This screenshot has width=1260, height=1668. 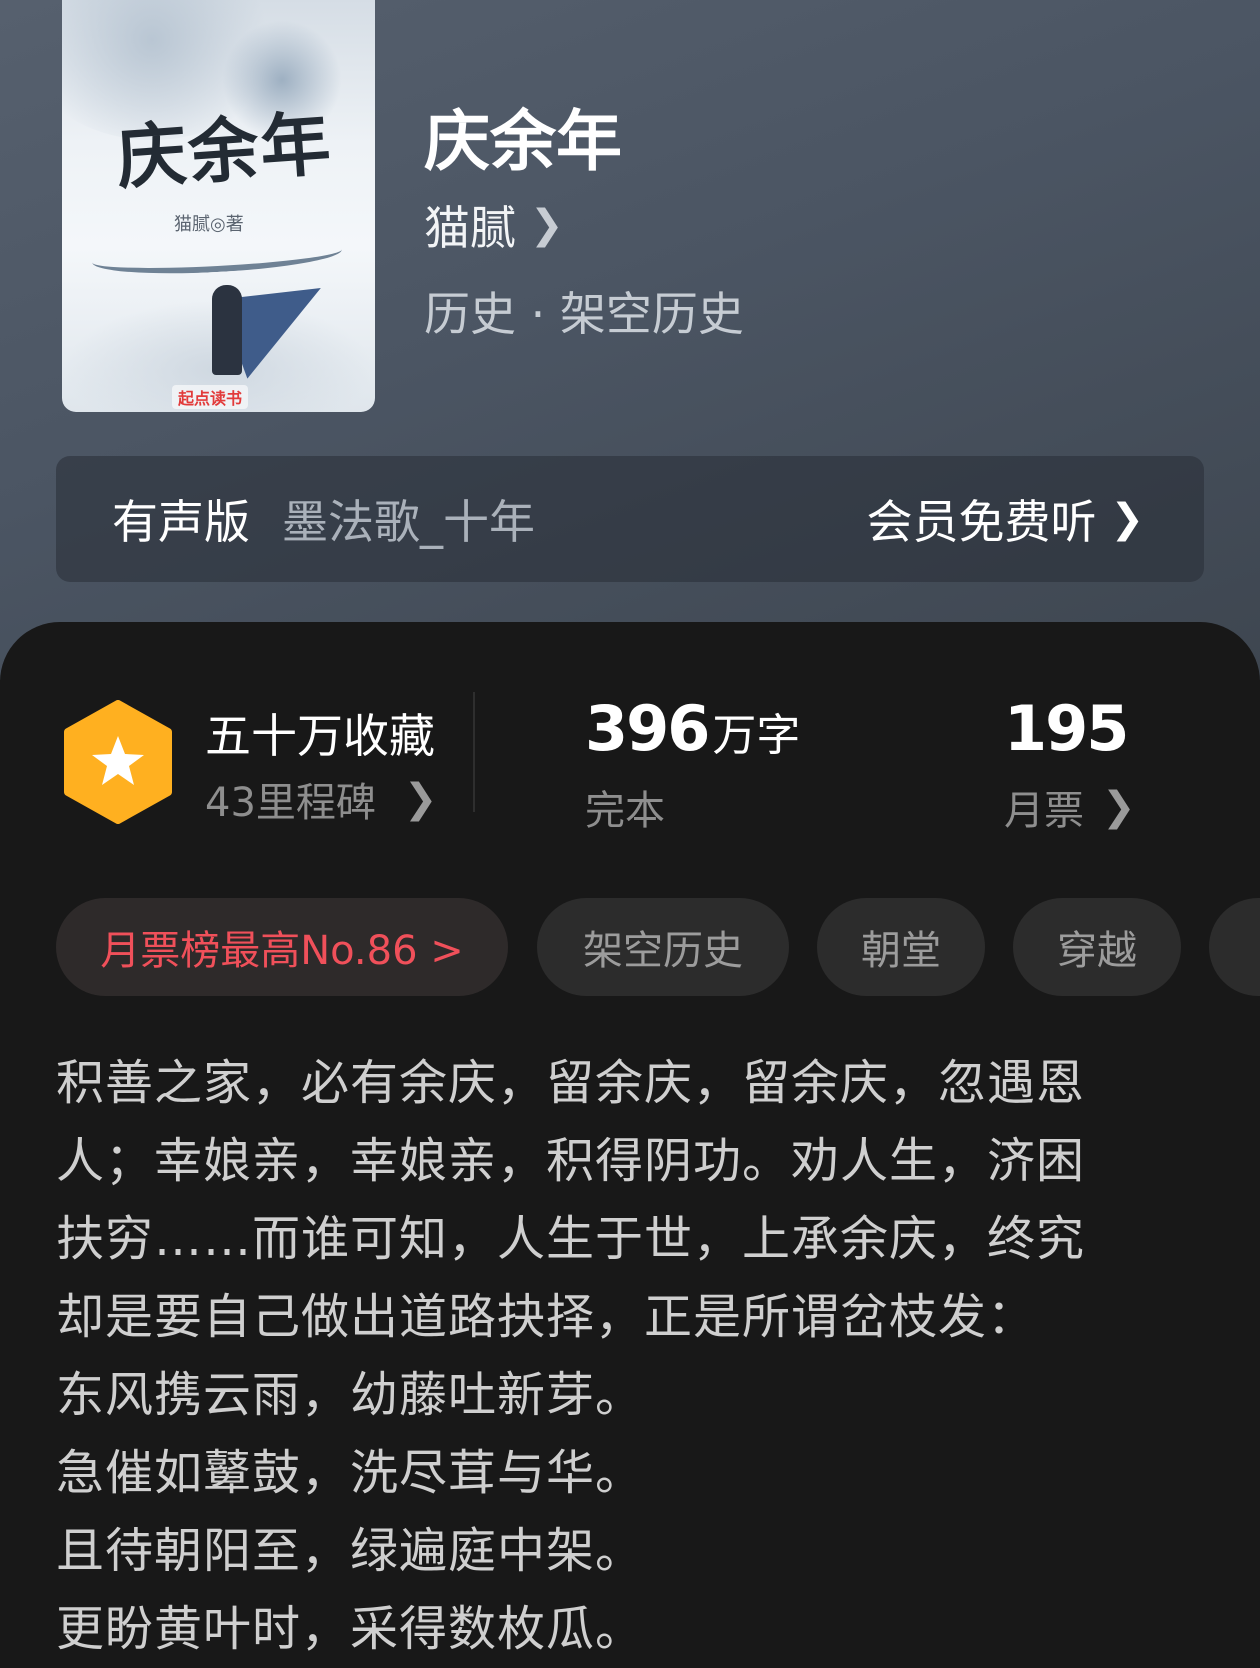 I want to click on book-title: 庆余年, so click(x=523, y=141).